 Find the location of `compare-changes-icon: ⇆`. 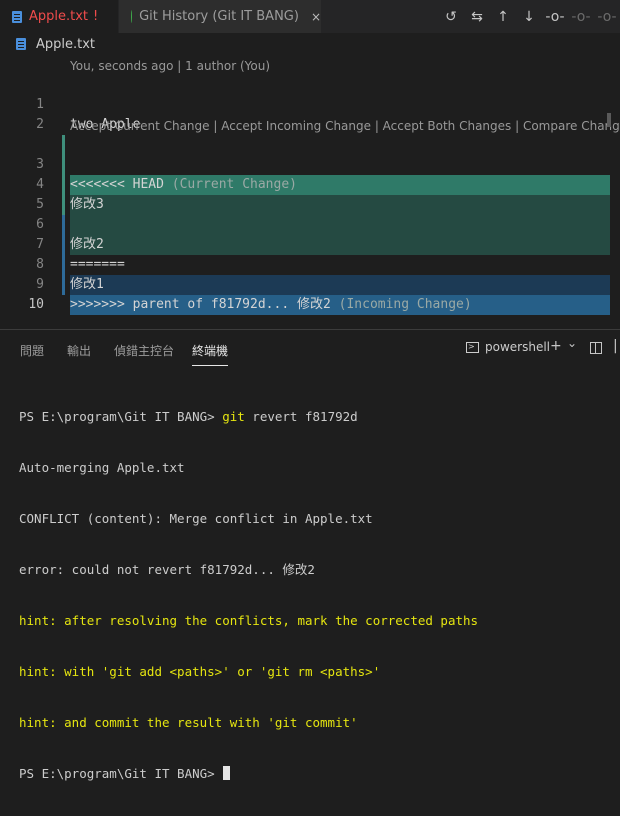

compare-changes-icon: ⇆ is located at coordinates (477, 17).